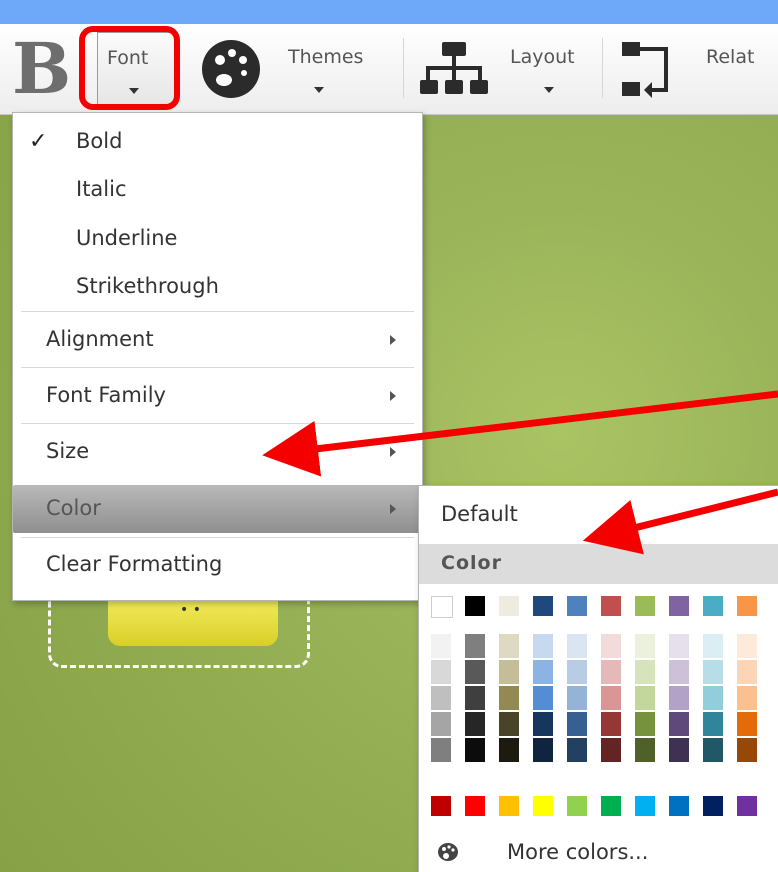 This screenshot has height=872, width=778. Describe the element at coordinates (680, 521) in the screenshot. I see `arrow-to-color-submenu` at that location.